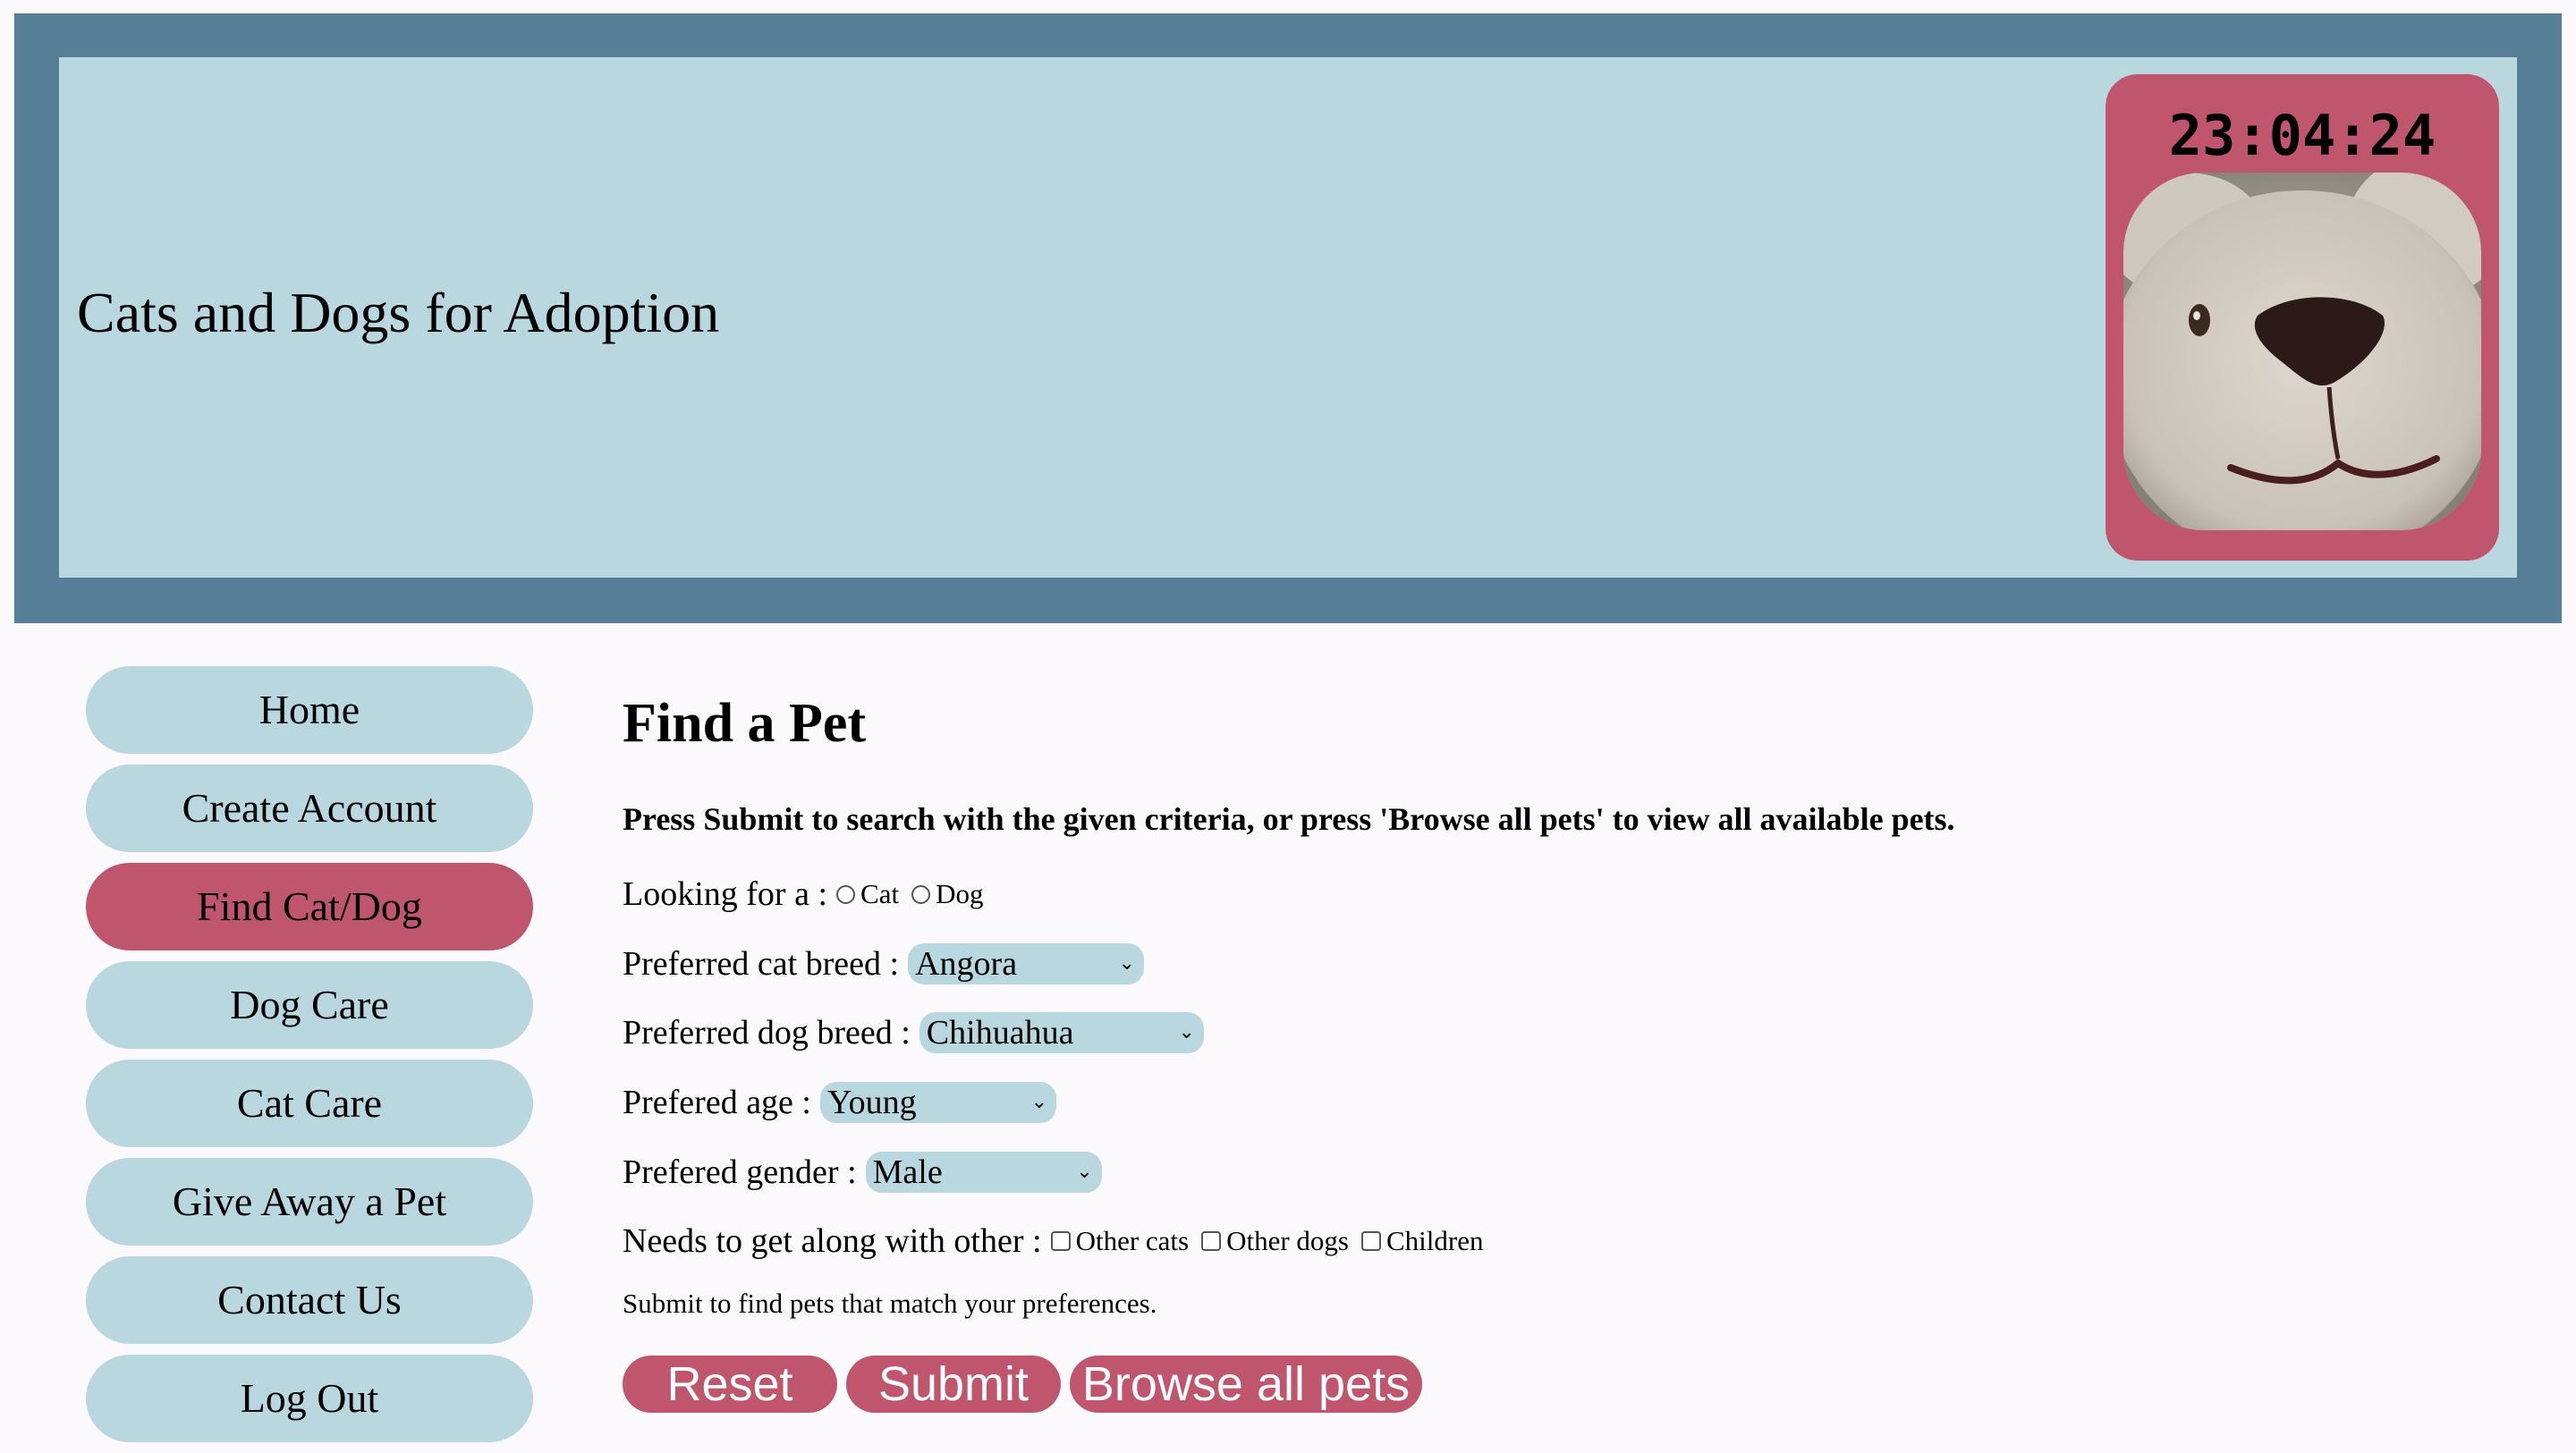 This screenshot has width=2576, height=1453. Describe the element at coordinates (1132, 1240) in the screenshot. I see `checkbox-other-cats-label: Other cats` at that location.